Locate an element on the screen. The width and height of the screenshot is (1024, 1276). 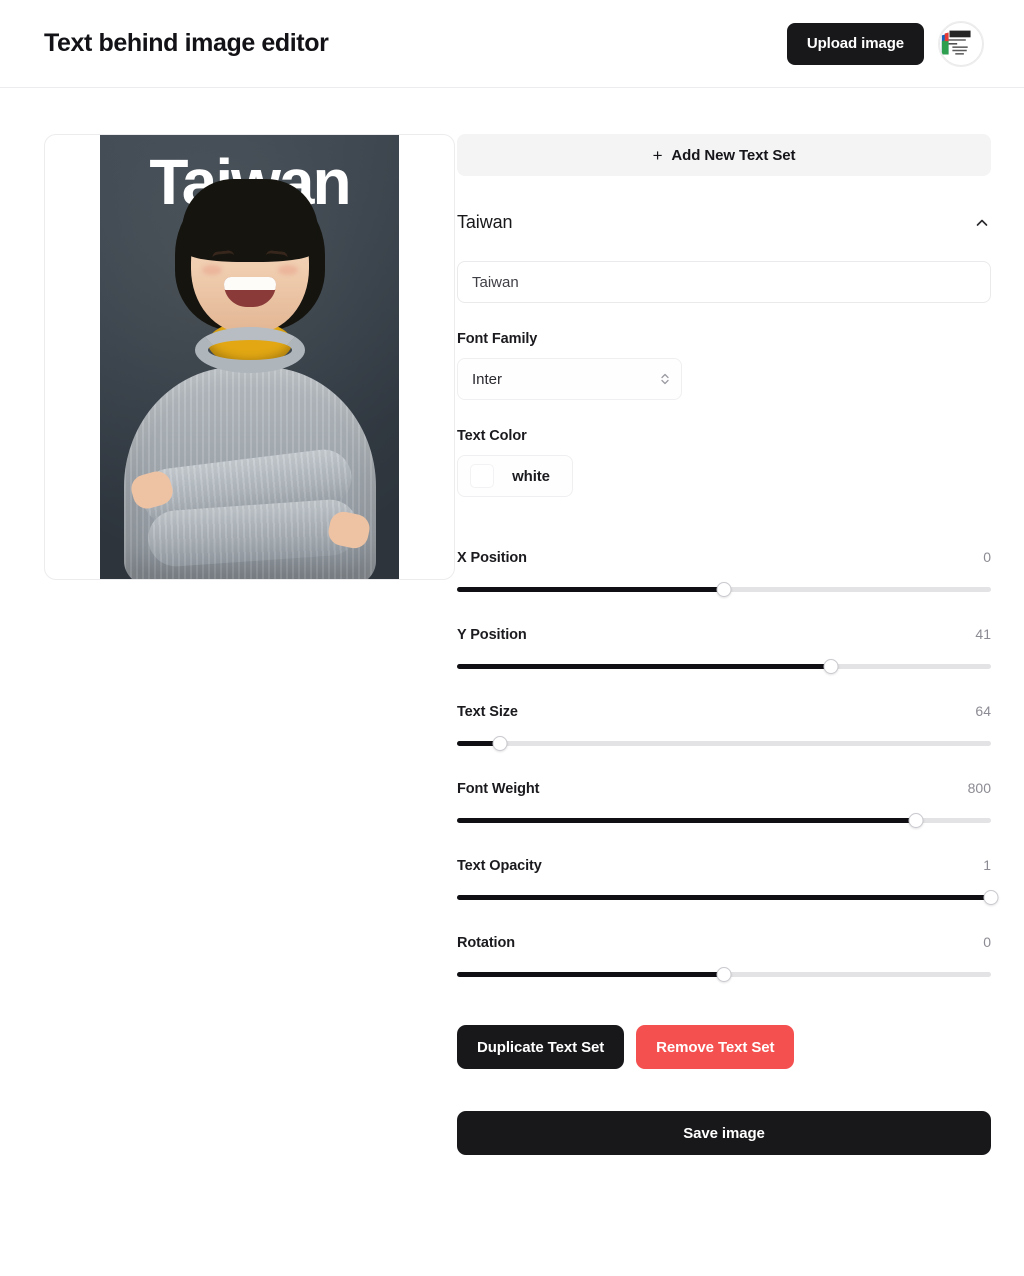
page-title: Text behind image editor is located at coordinates (186, 43).